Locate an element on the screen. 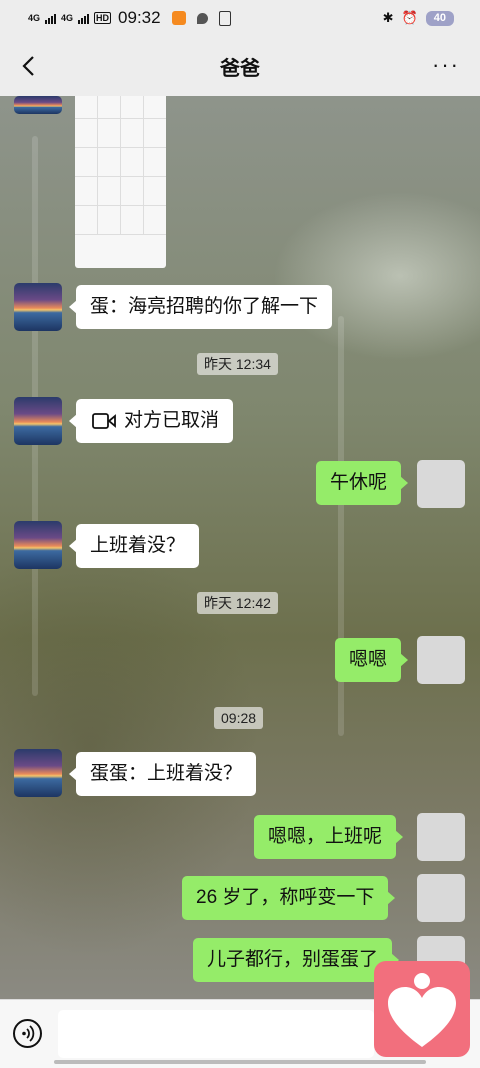 This screenshot has width=480, height=1068. signal-icon is located at coordinates (51, 18).